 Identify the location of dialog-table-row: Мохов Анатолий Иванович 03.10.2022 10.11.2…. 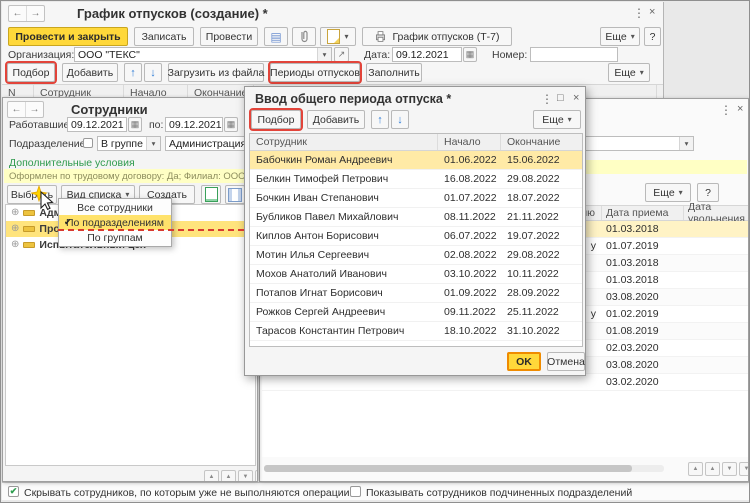
(416, 274).